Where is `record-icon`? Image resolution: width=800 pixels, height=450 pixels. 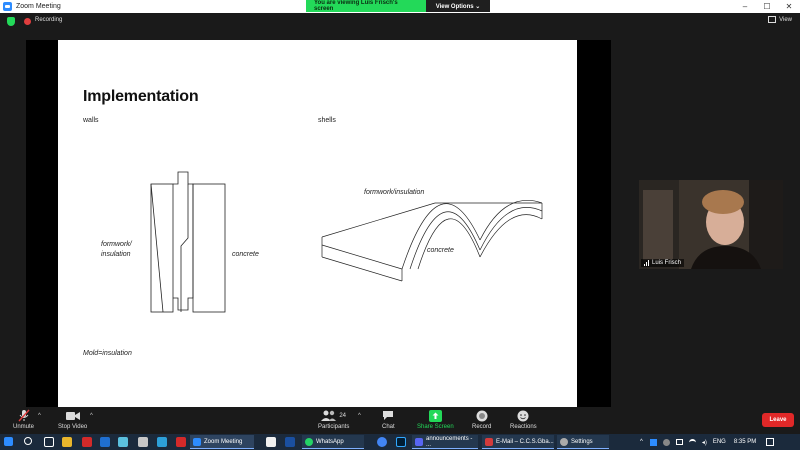
record-icon is located at coordinates (482, 415).